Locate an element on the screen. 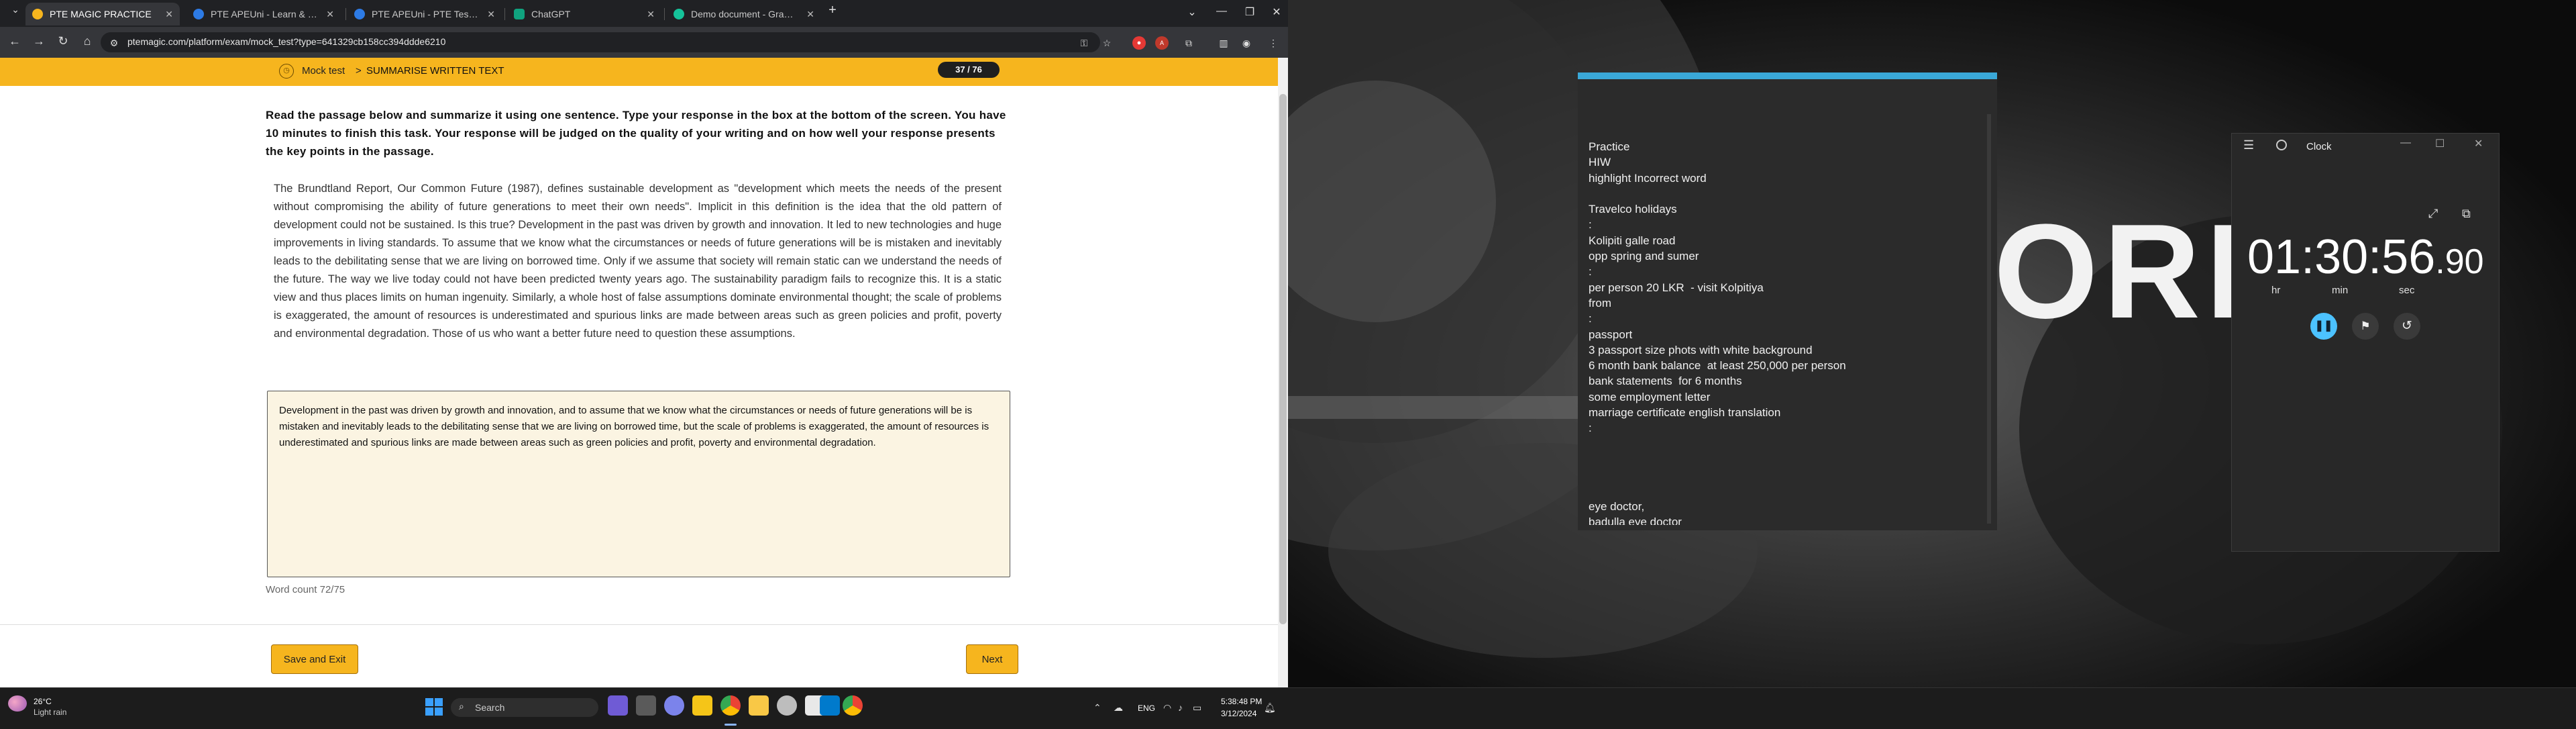 The width and height of the screenshot is (2576, 729). weather-icon is located at coordinates (17, 704).